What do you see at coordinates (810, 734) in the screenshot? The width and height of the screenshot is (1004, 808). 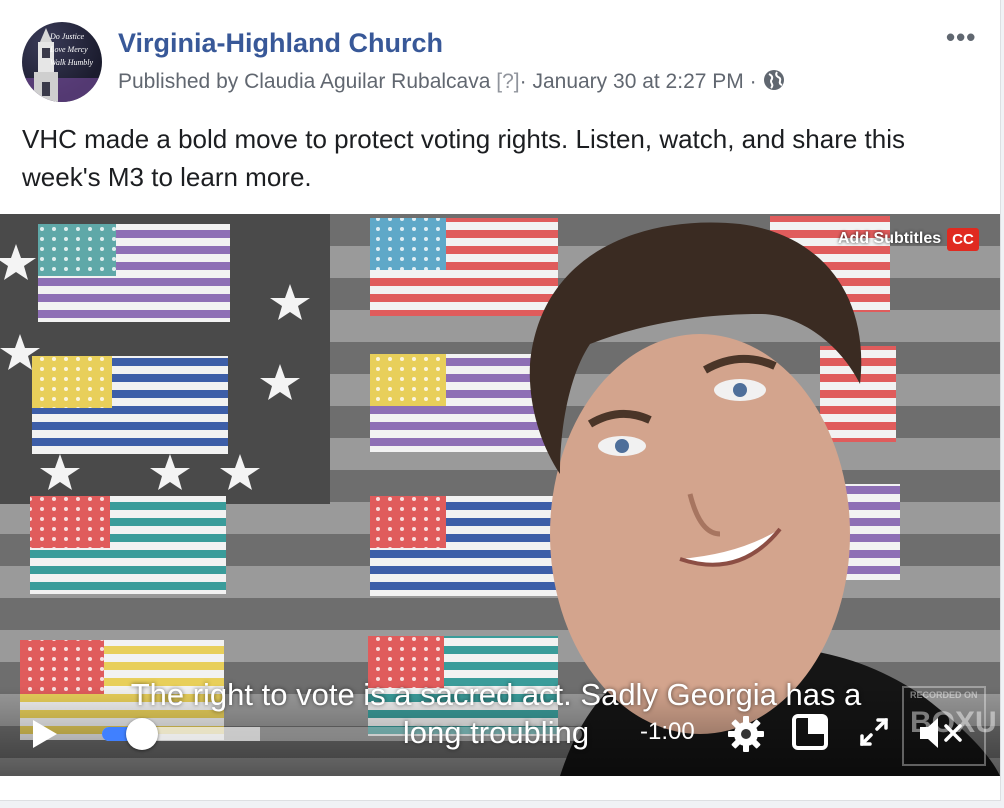 I see `picture-in-picture-icon` at bounding box center [810, 734].